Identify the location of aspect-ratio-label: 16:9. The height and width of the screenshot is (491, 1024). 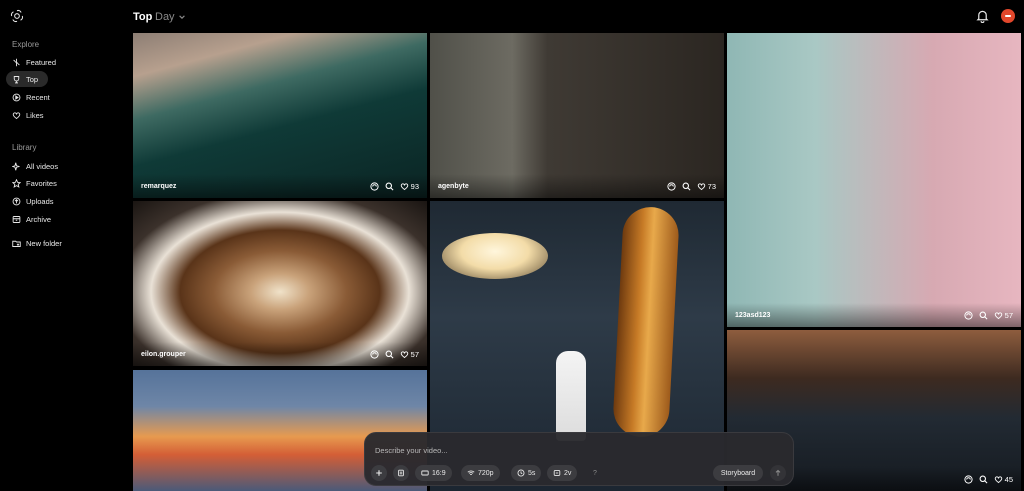
(439, 473).